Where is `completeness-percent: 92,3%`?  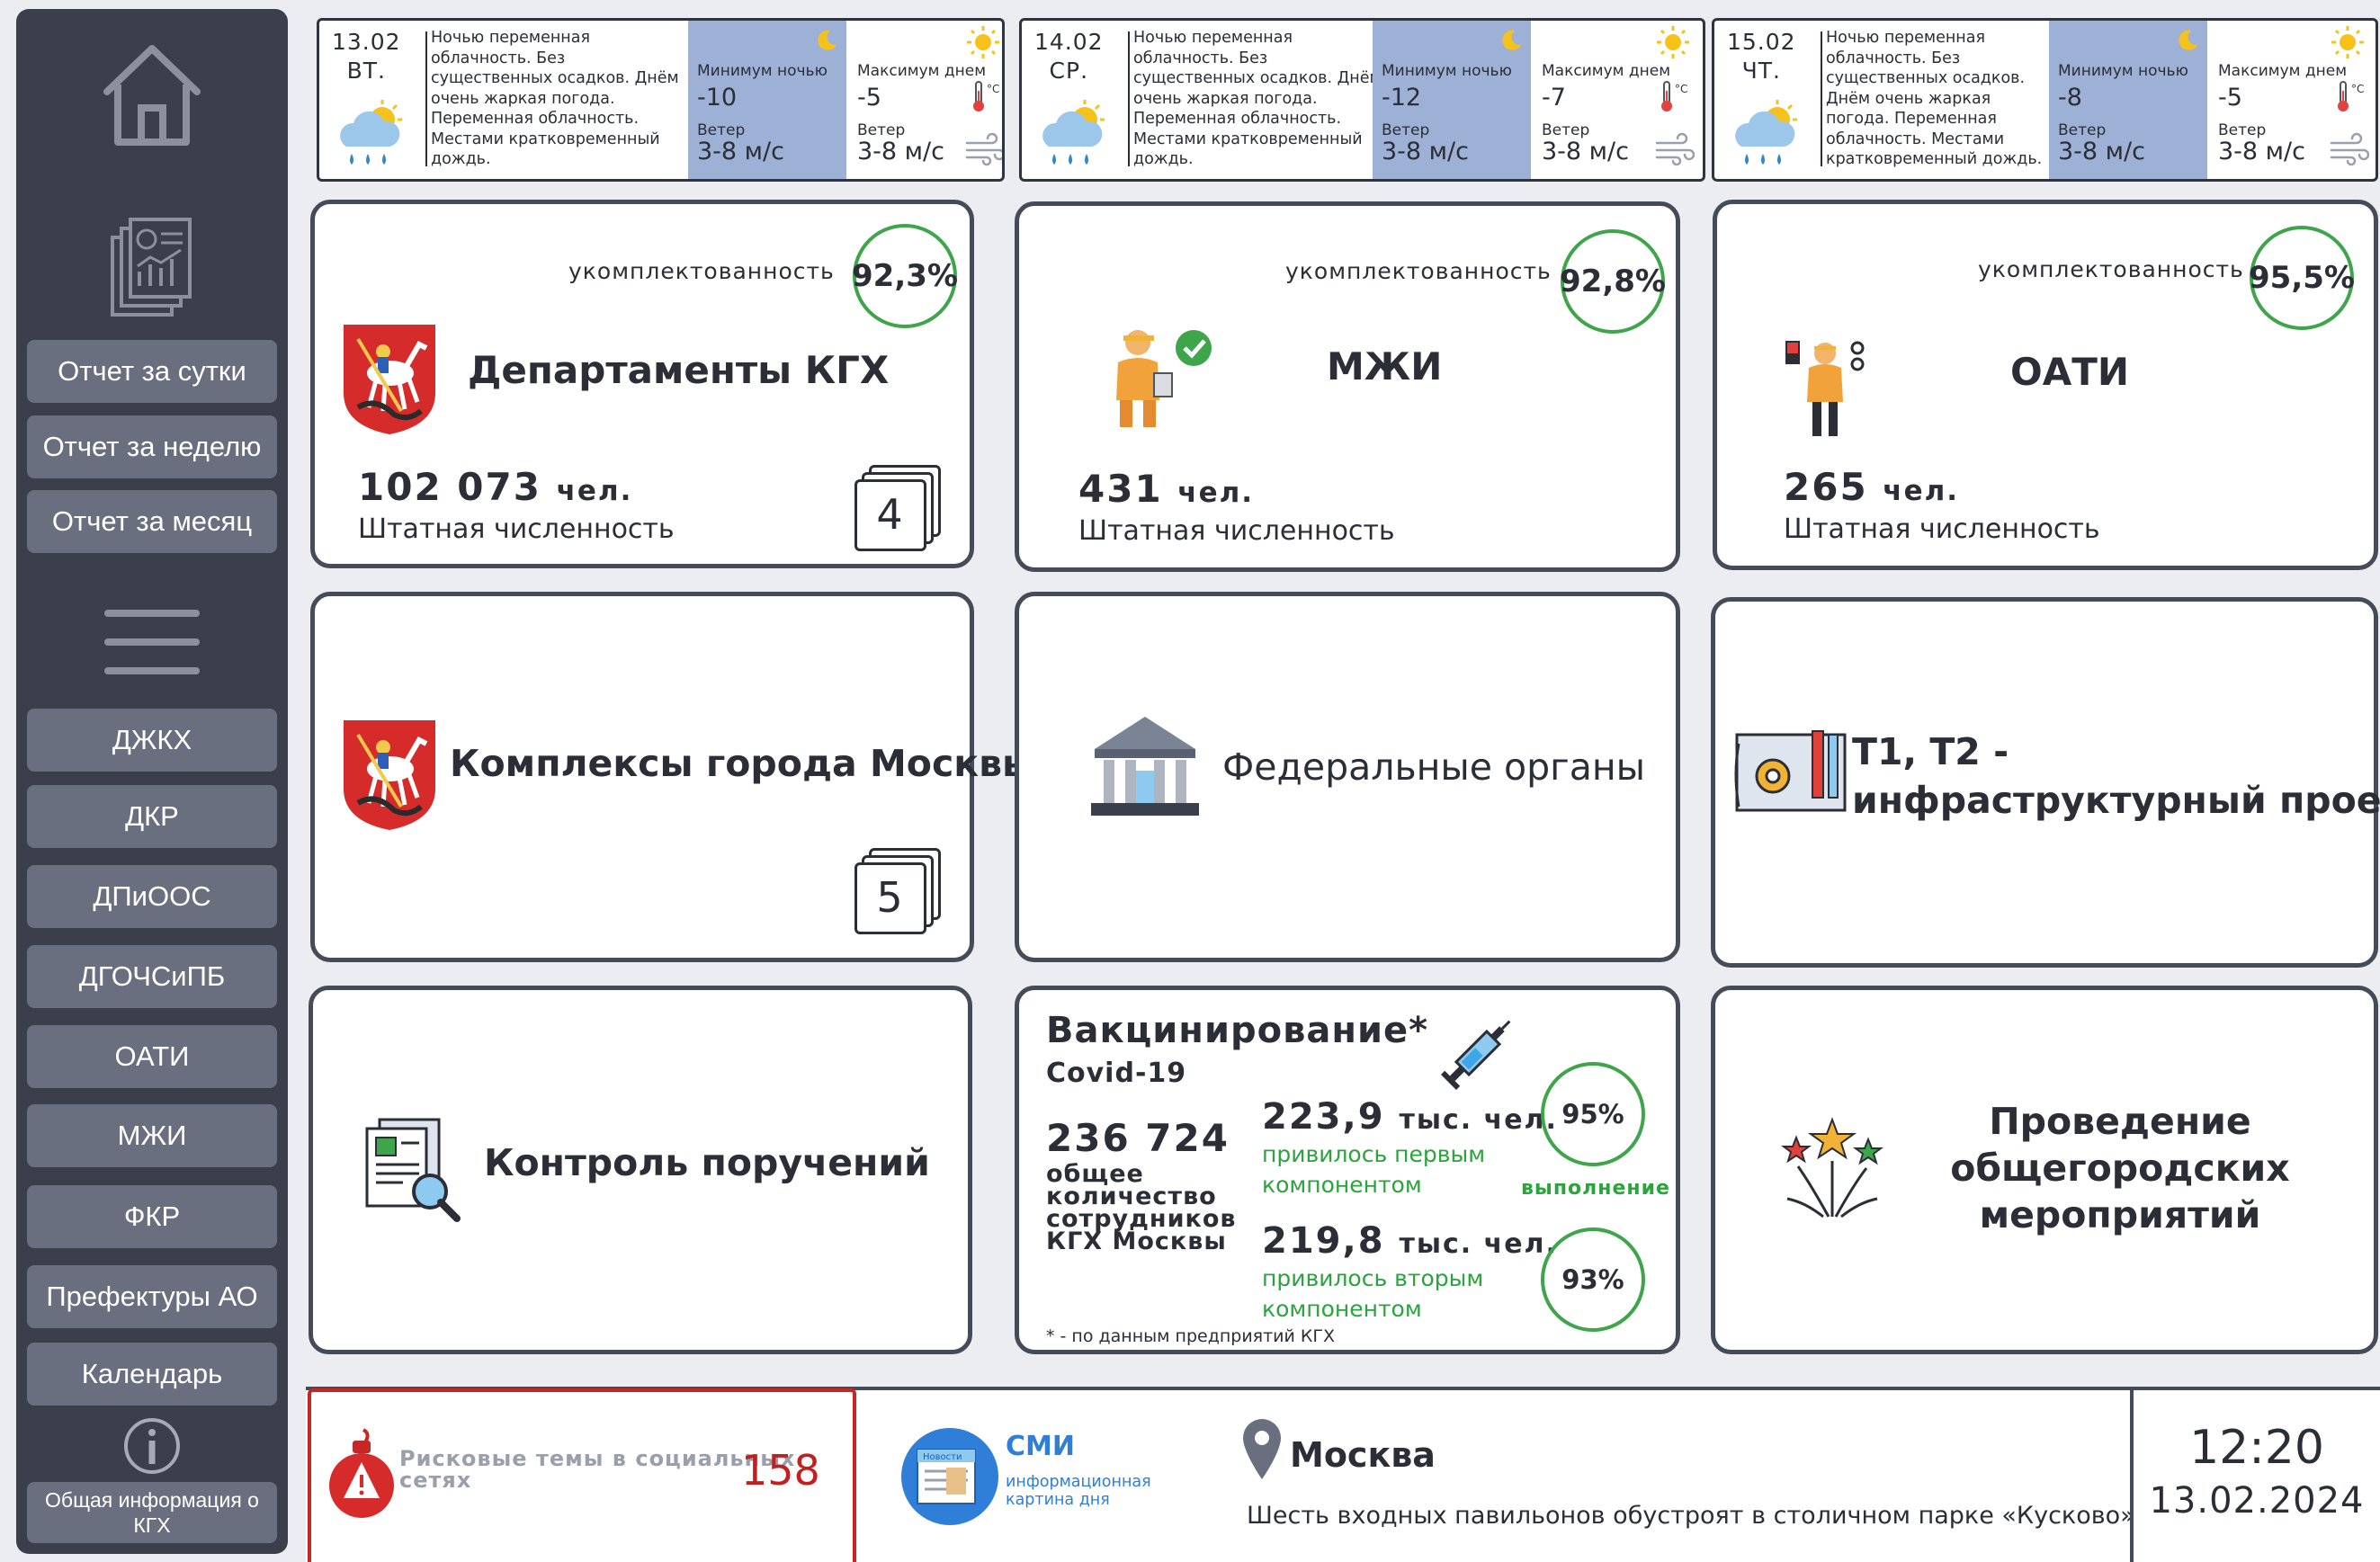
completeness-percent: 92,3% is located at coordinates (905, 276).